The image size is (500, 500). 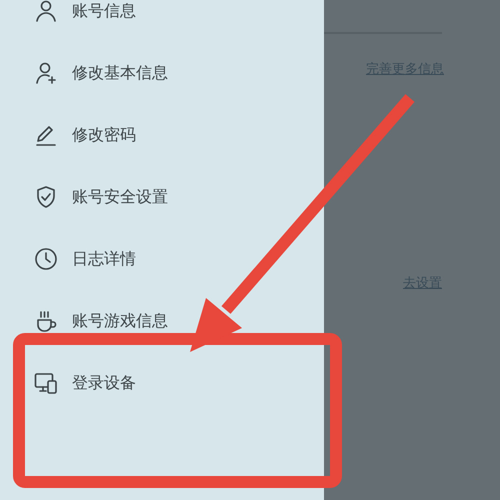 I want to click on shield-icon, so click(x=46, y=197).